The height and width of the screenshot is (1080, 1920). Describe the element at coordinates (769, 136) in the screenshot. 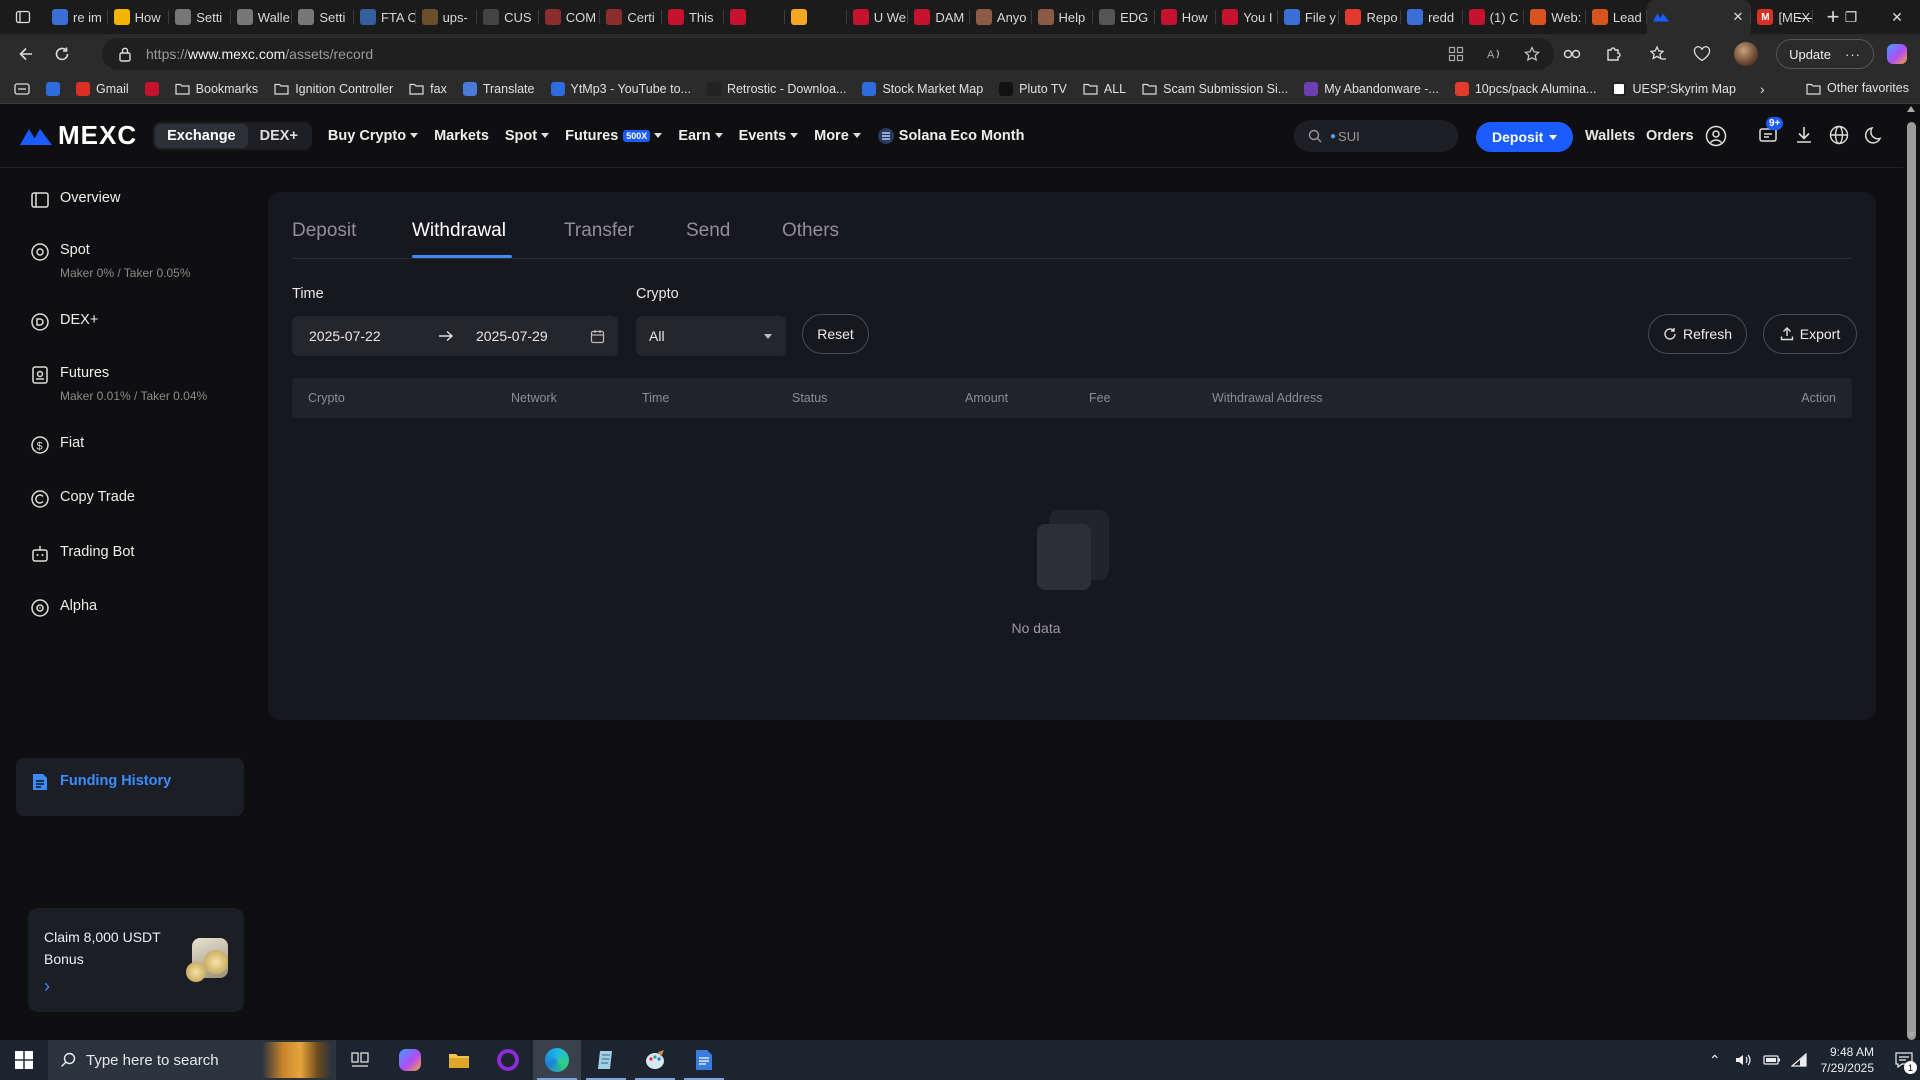

I see `nav-events: Events` at that location.